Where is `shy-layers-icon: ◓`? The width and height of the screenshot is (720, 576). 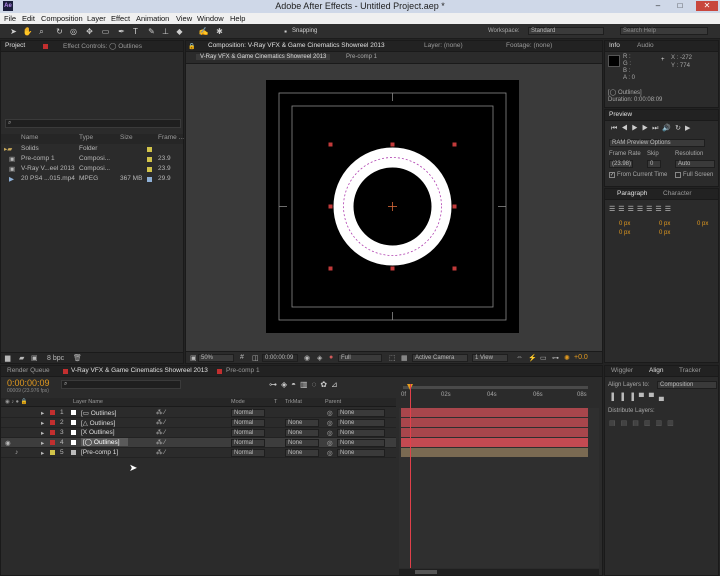 shy-layers-icon: ◓ is located at coordinates (295, 384).